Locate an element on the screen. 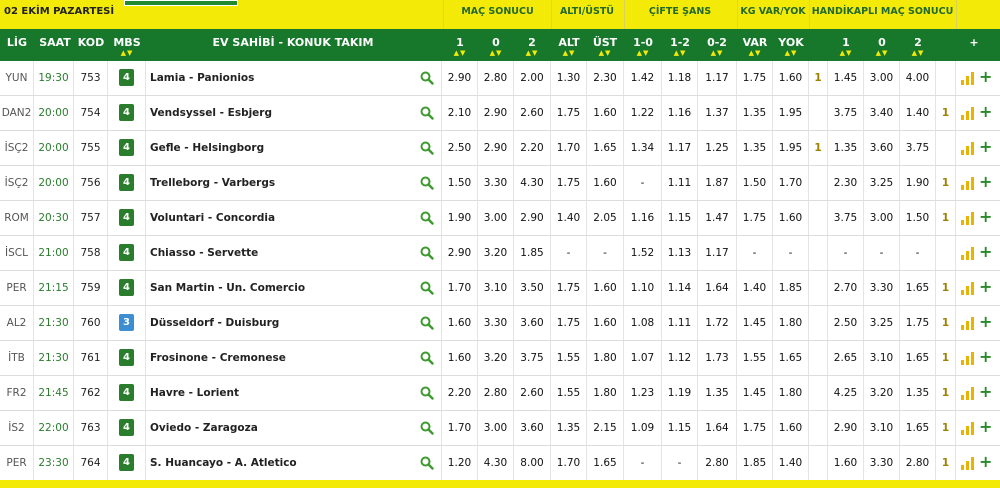 The width and height of the screenshot is (1000, 488). col-h-0: 0 is located at coordinates (882, 42).